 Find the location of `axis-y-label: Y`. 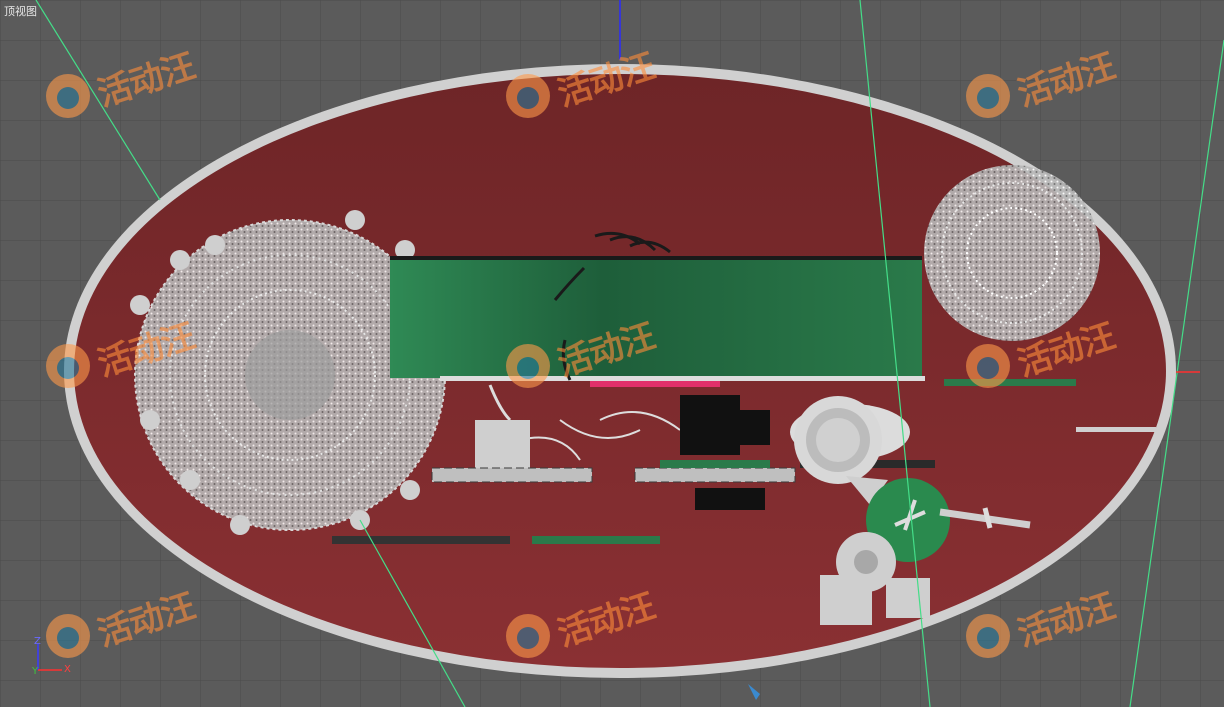

axis-y-label: Y is located at coordinates (35, 671).